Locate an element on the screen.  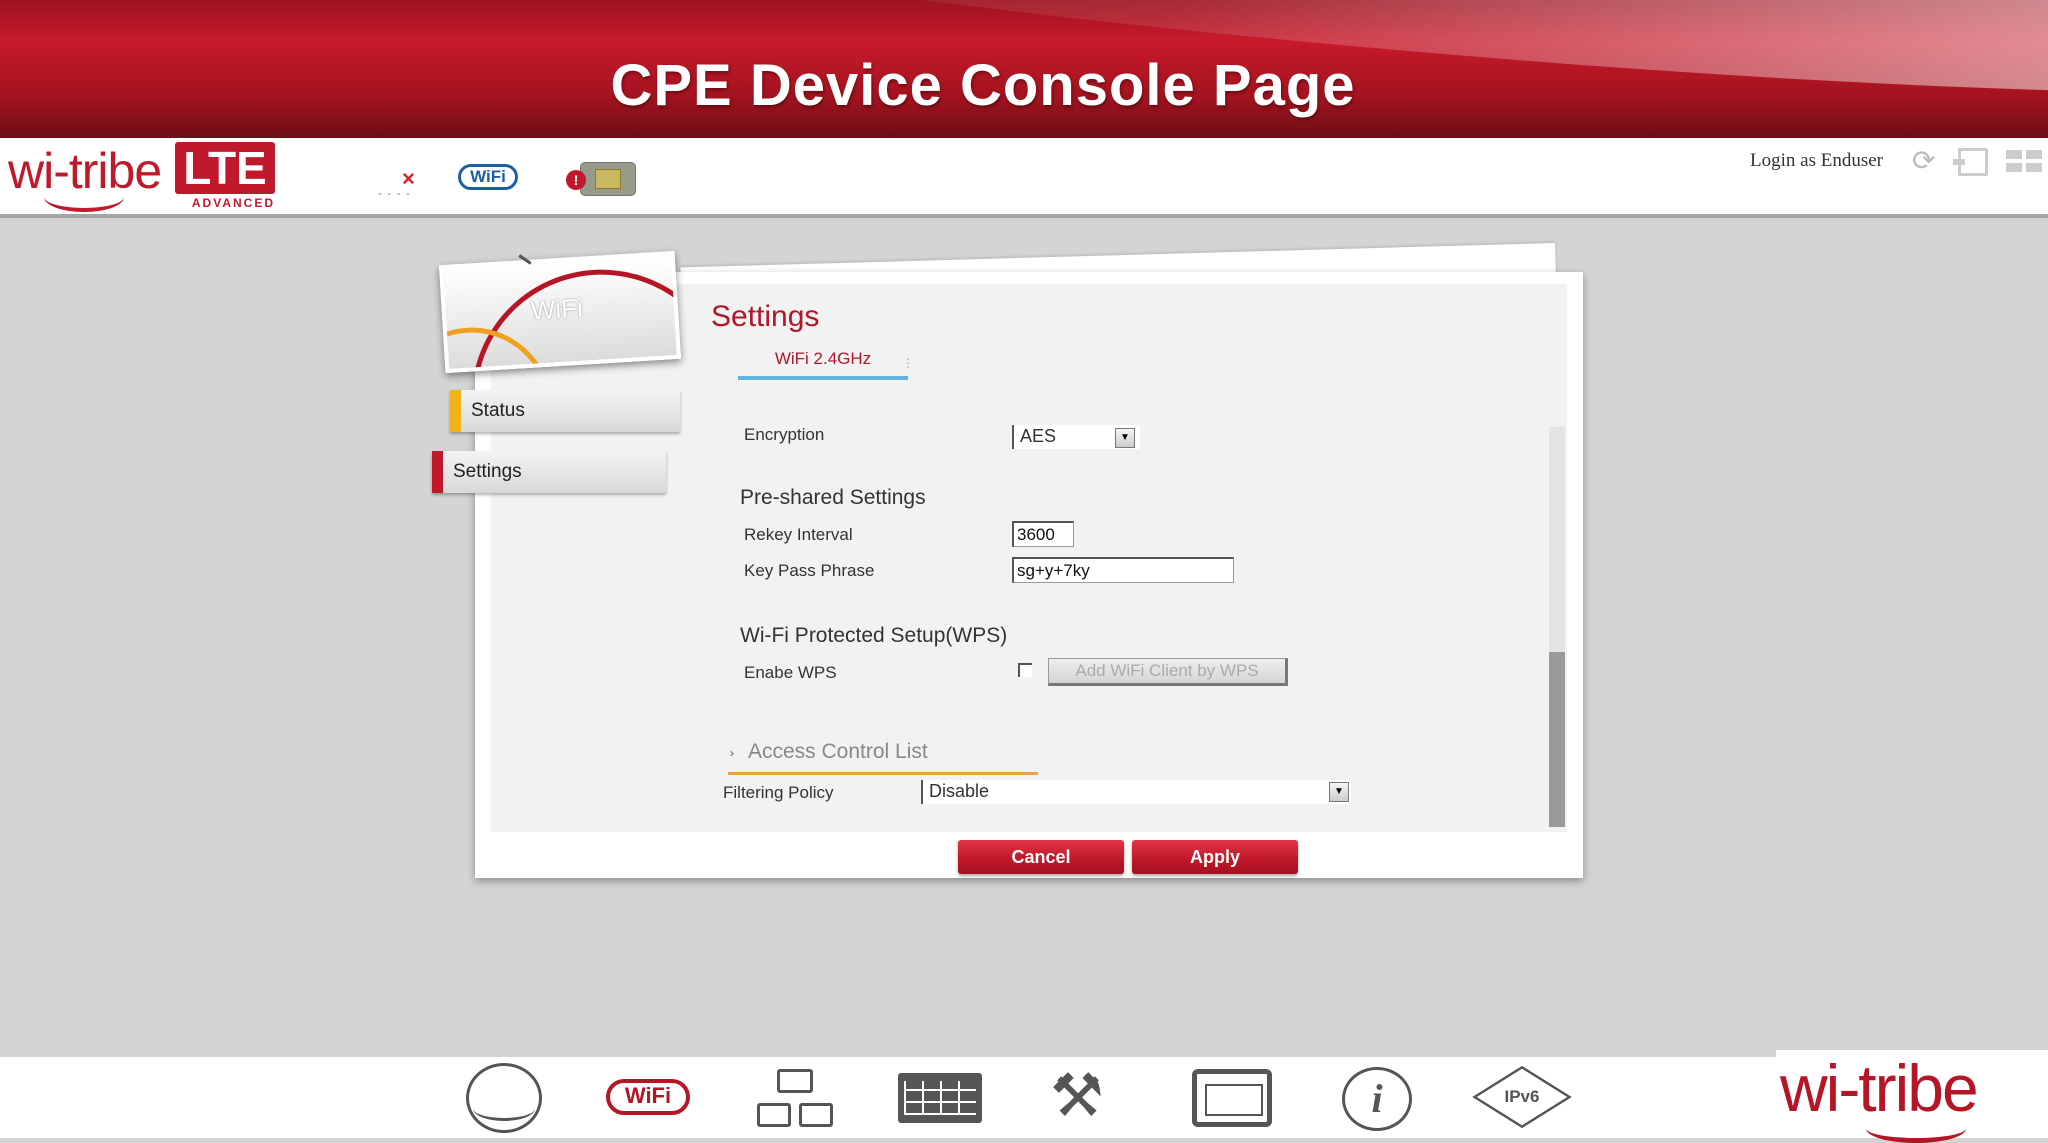
page-title: Settings is located at coordinates (765, 316).